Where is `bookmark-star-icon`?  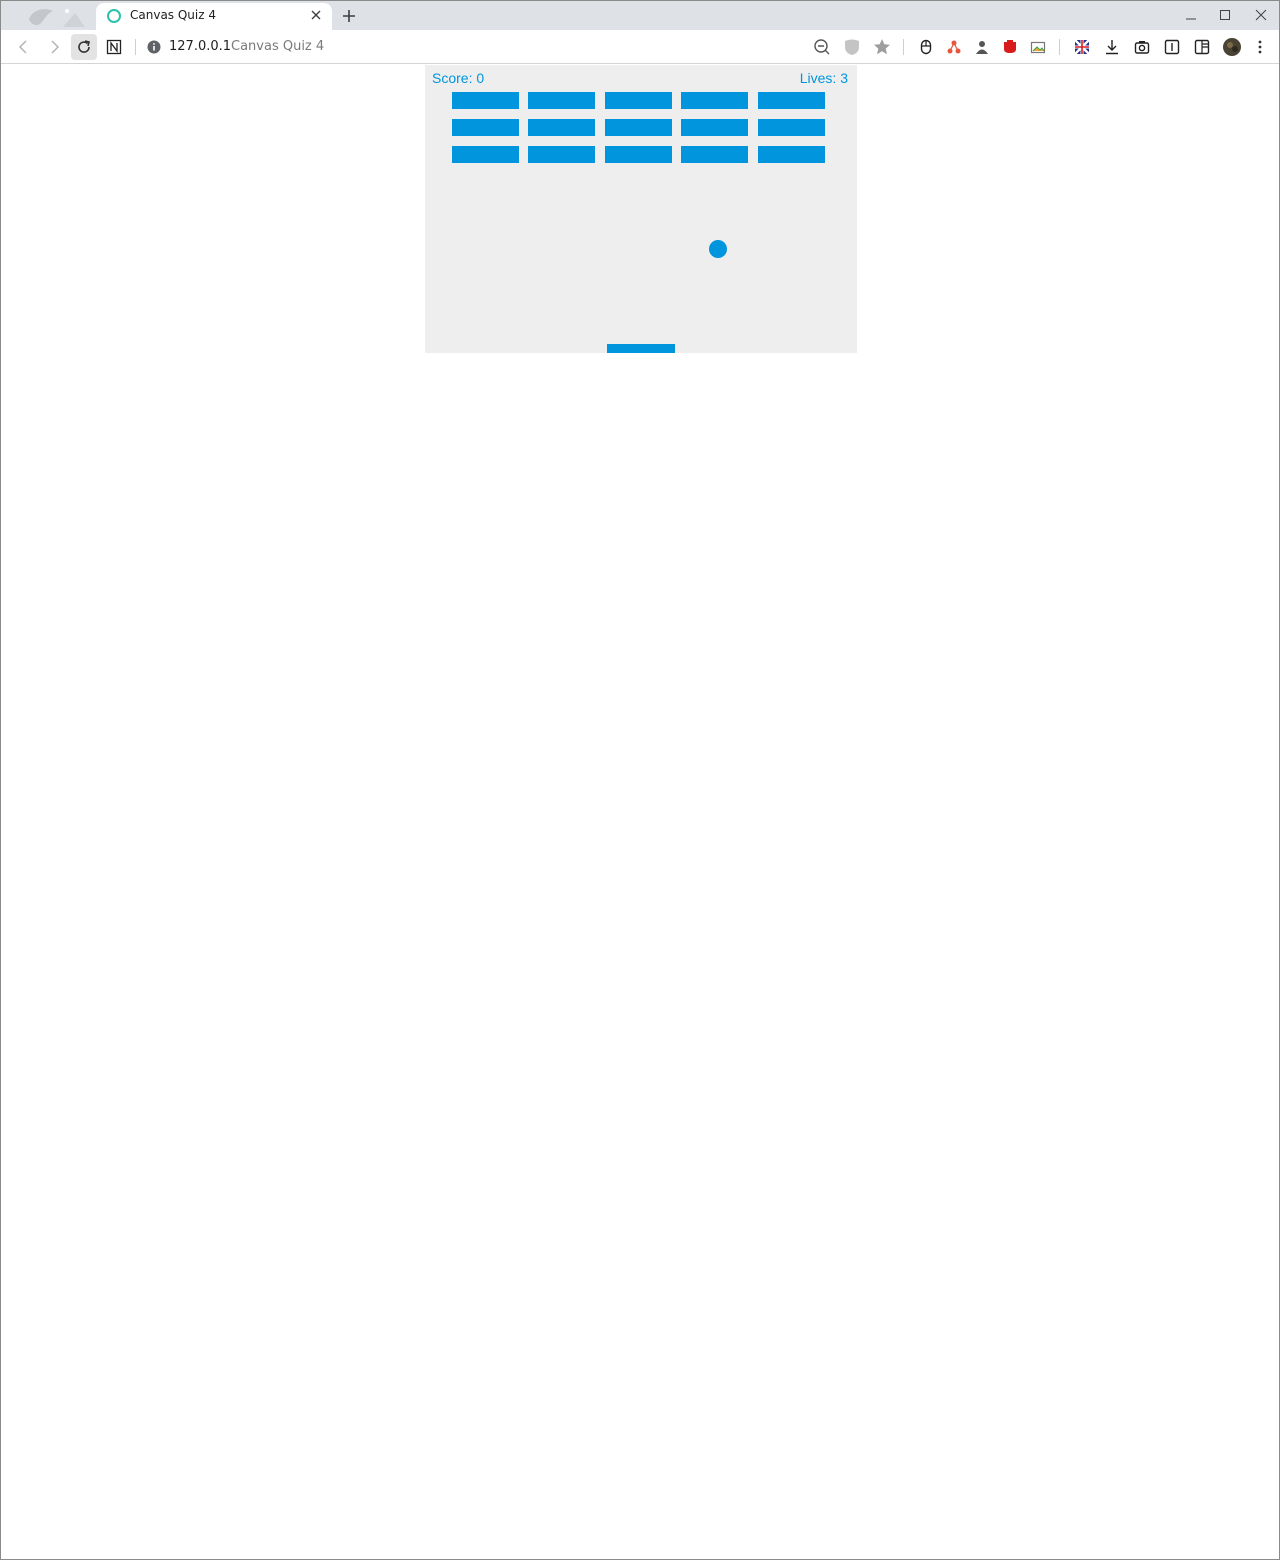 bookmark-star-icon is located at coordinates (882, 47).